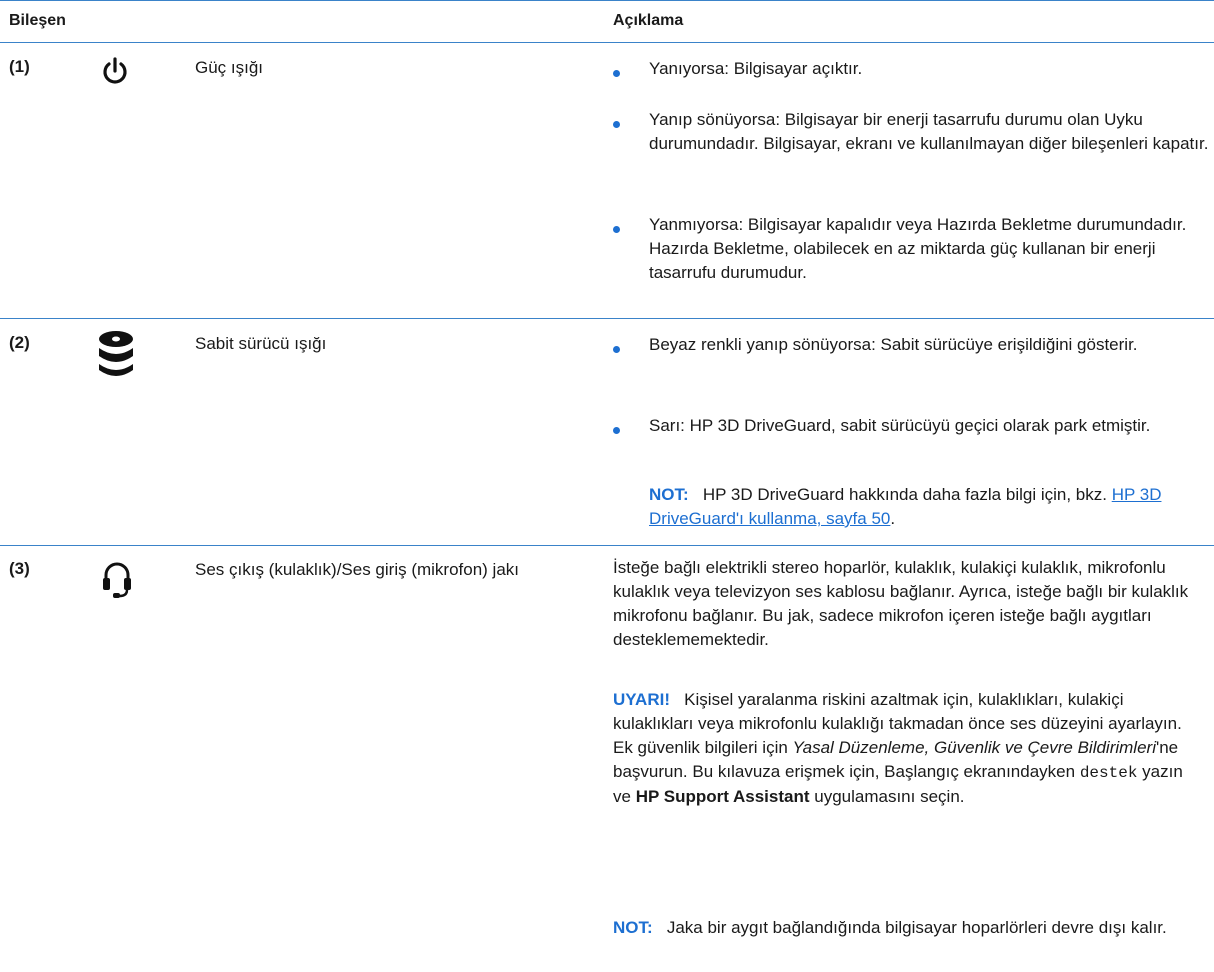 Image resolution: width=1214 pixels, height=972 pixels. I want to click on table-top-rule, so click(607, 0).